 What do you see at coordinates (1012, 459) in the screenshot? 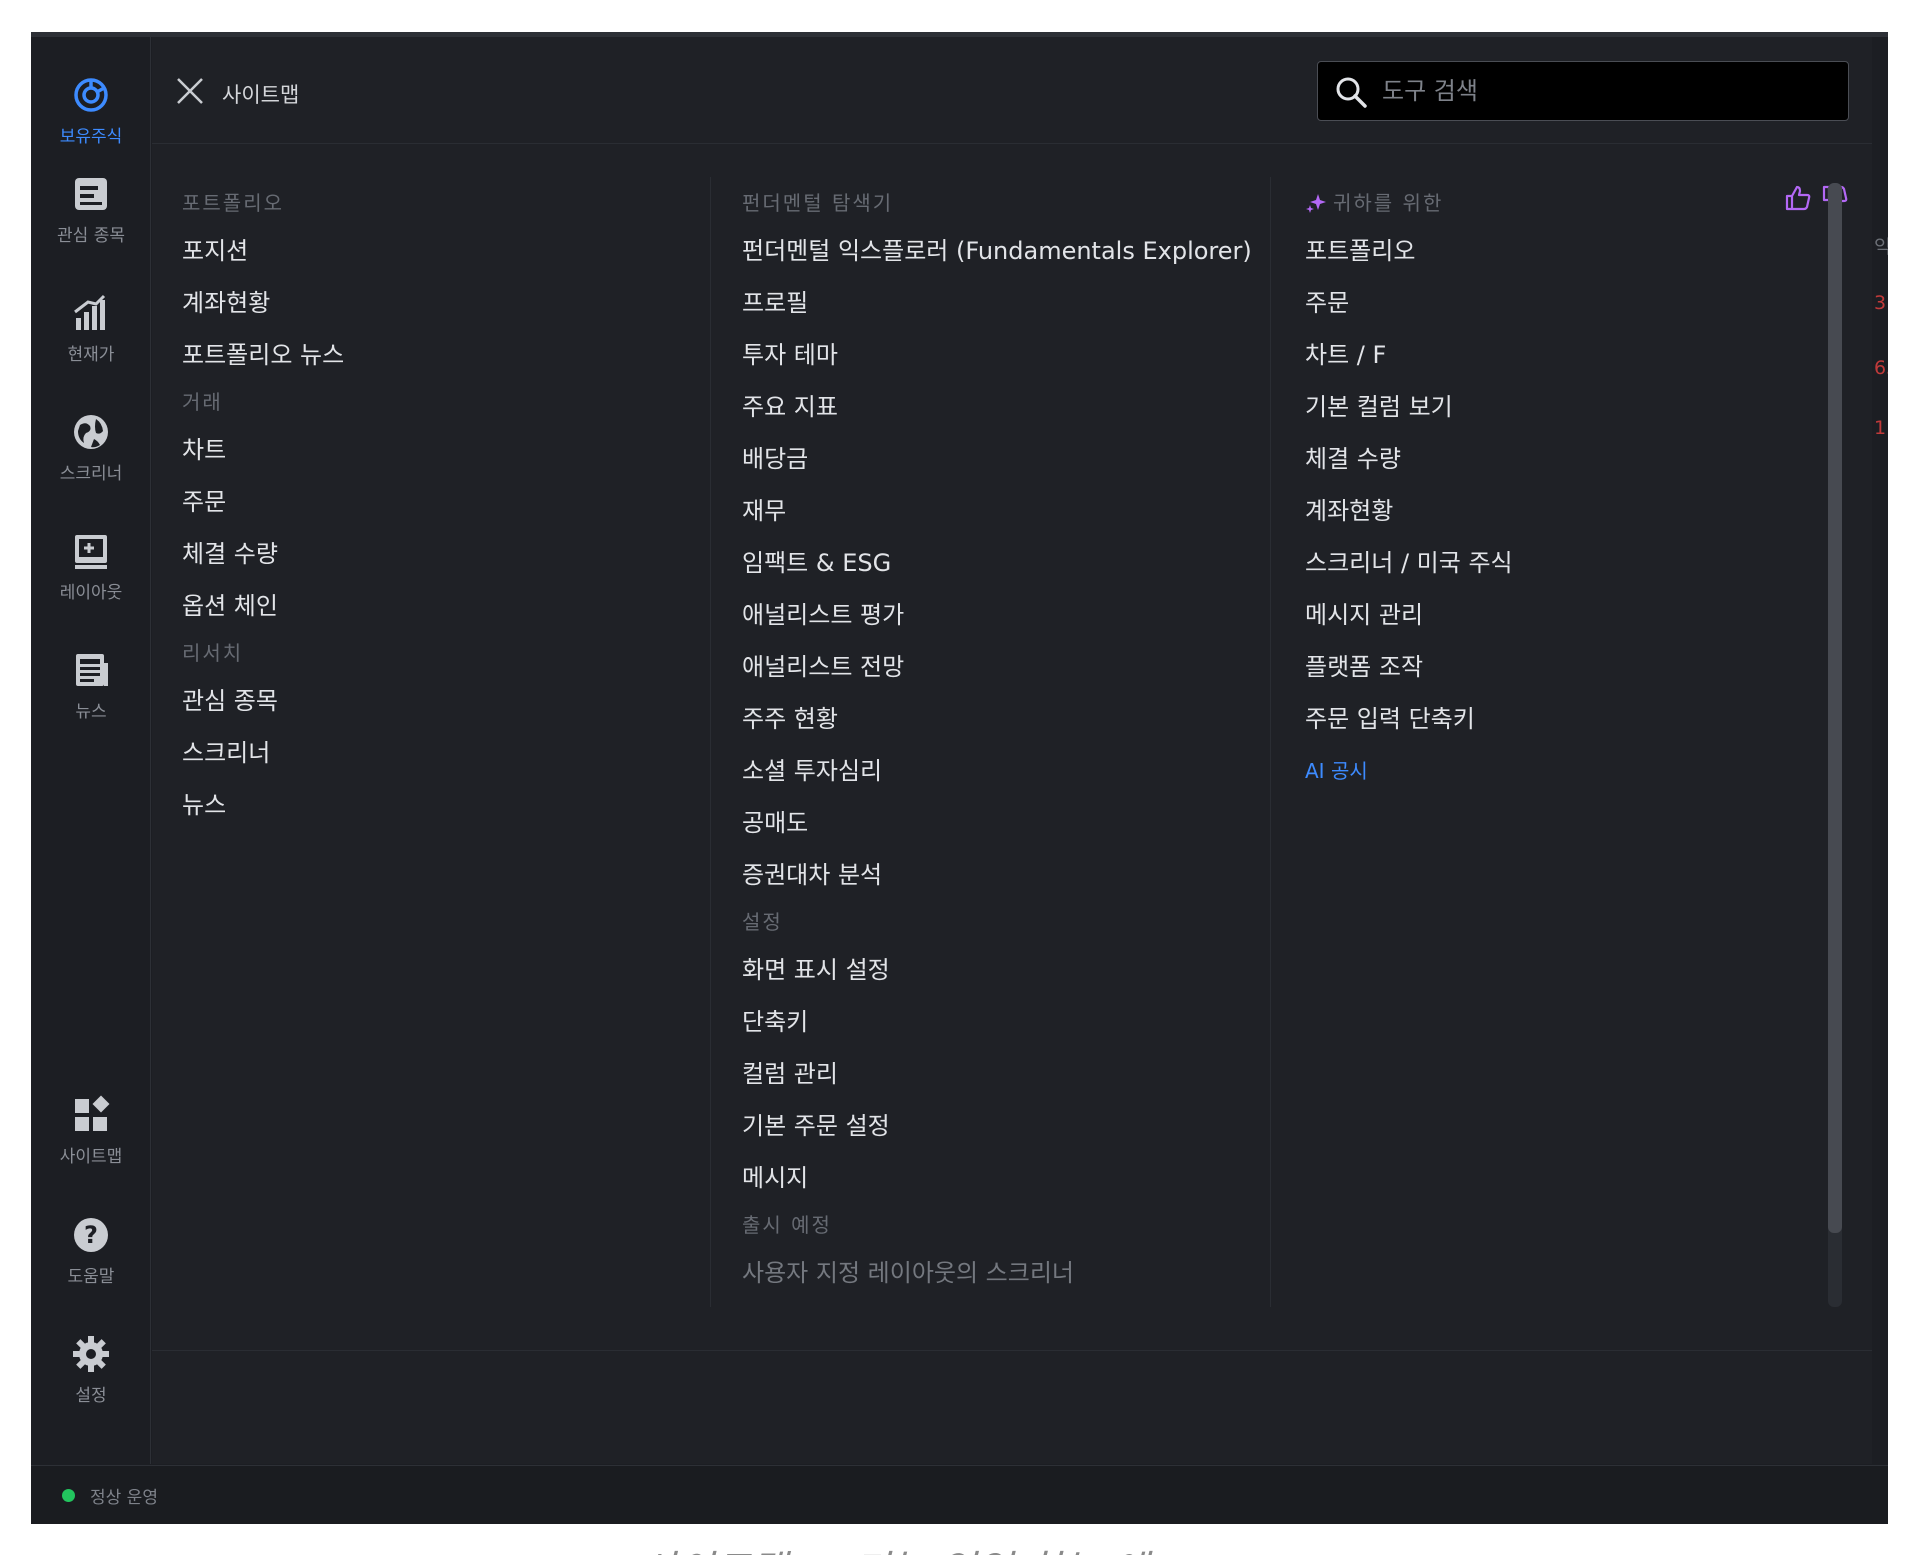
I see `link-dividends: 배당금` at bounding box center [1012, 459].